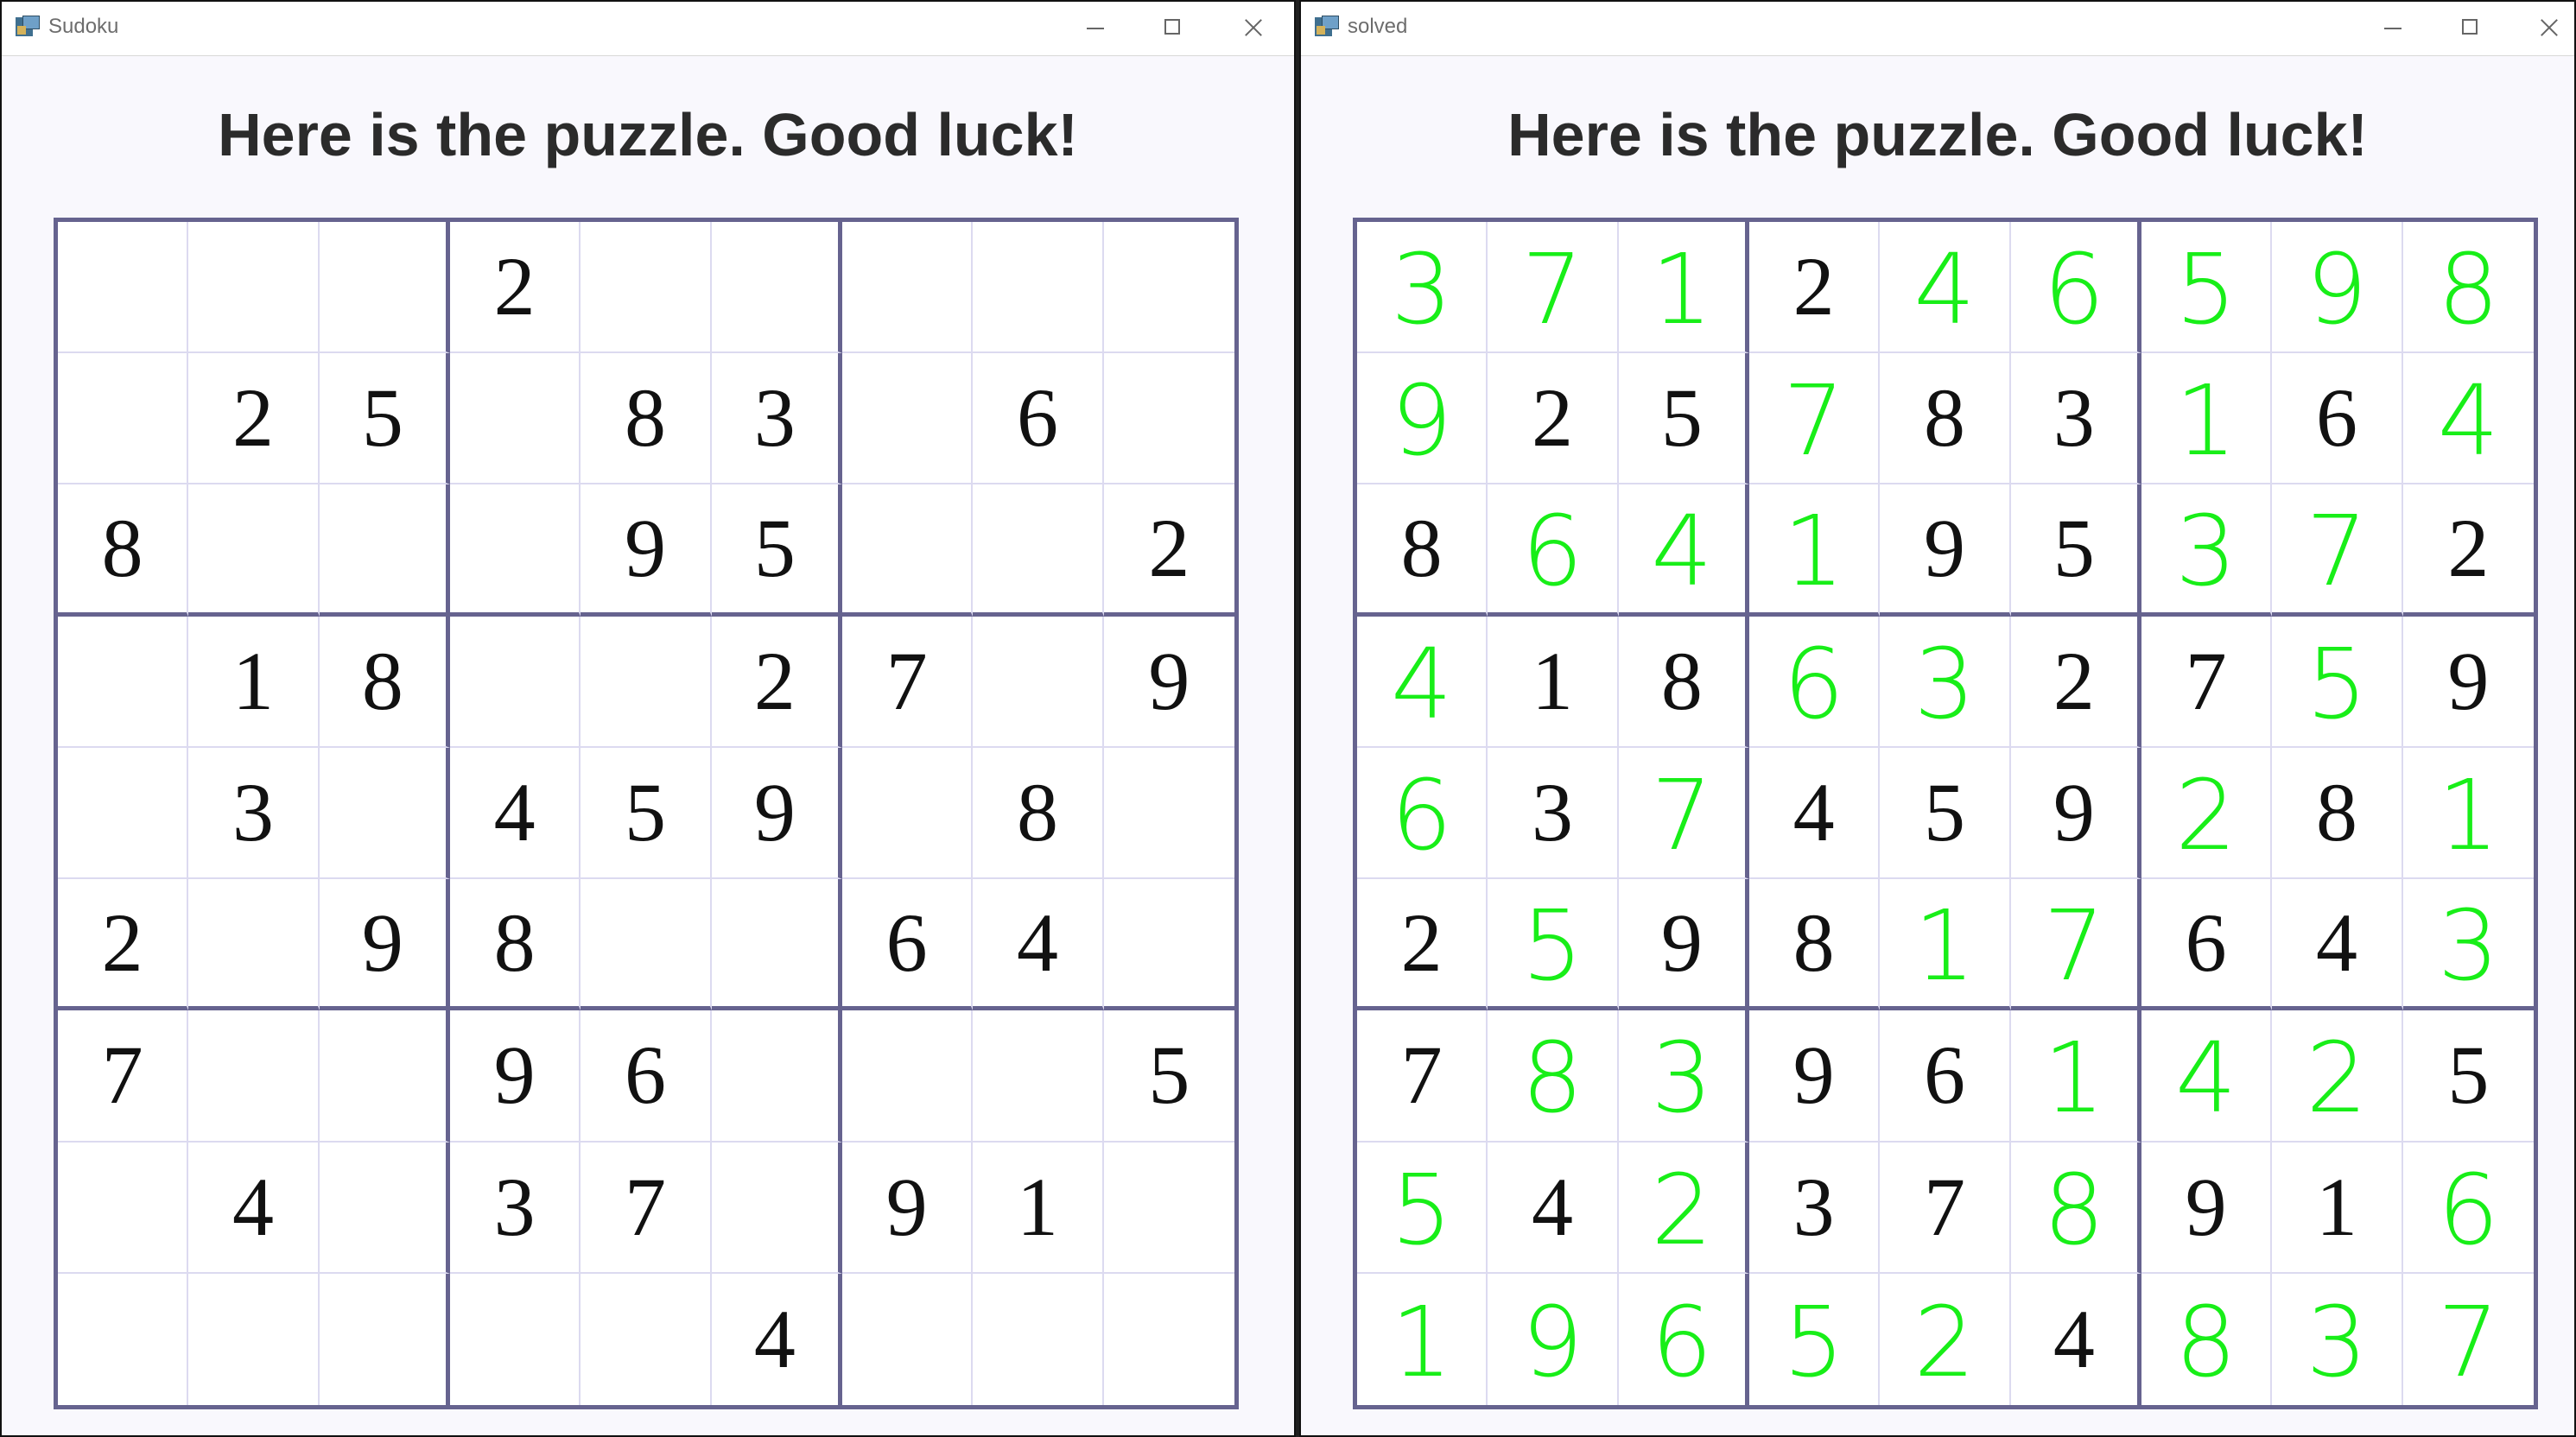  Describe the element at coordinates (648, 29) in the screenshot. I see `title-bar: Sudoku` at that location.